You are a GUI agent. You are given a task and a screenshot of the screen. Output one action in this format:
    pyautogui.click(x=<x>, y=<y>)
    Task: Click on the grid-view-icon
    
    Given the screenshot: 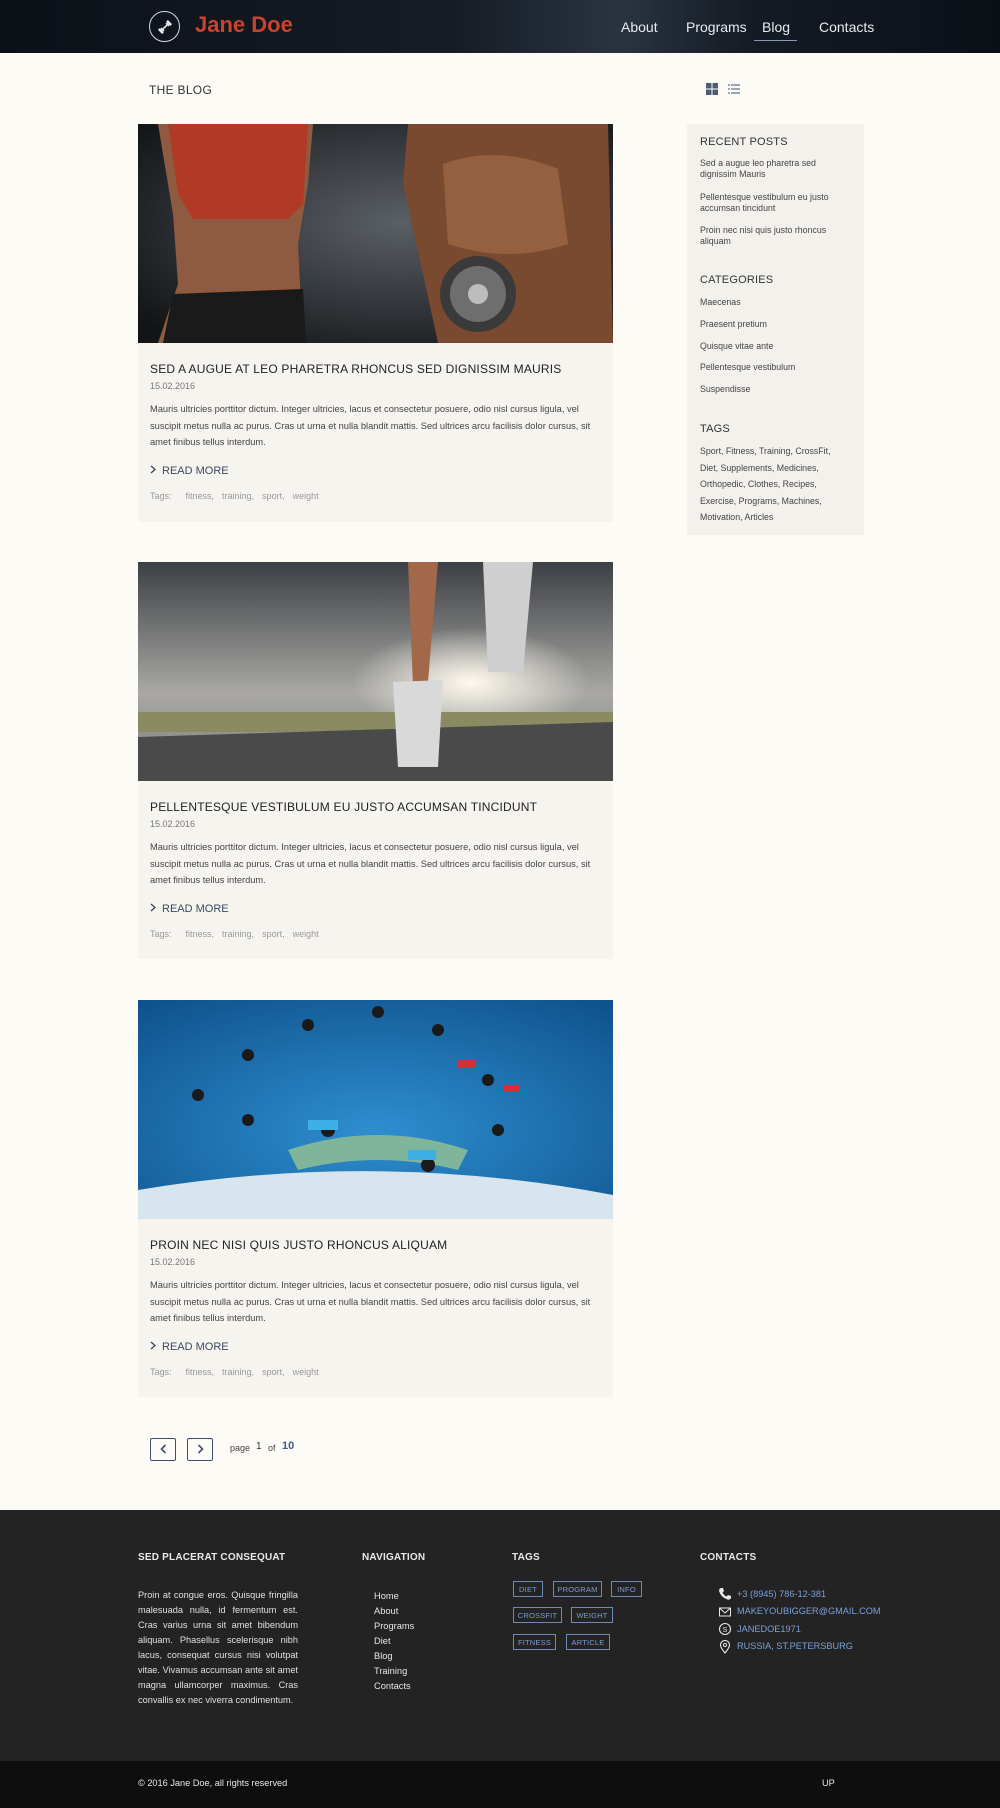 What is the action you would take?
    pyautogui.click(x=712, y=88)
    